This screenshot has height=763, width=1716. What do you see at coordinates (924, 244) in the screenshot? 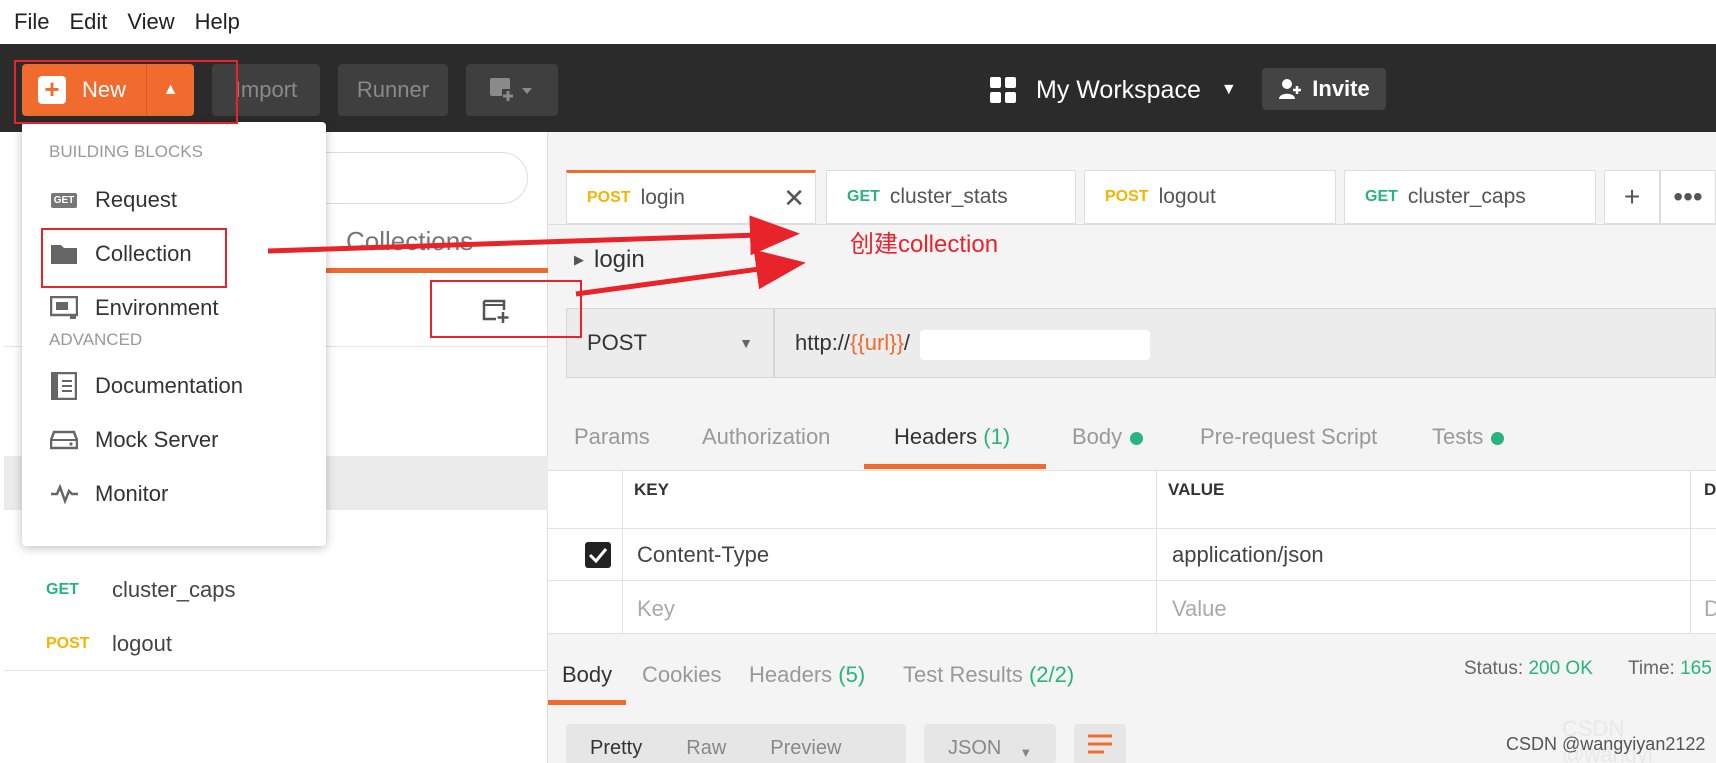
I see `annotation-text: 创建collection` at bounding box center [924, 244].